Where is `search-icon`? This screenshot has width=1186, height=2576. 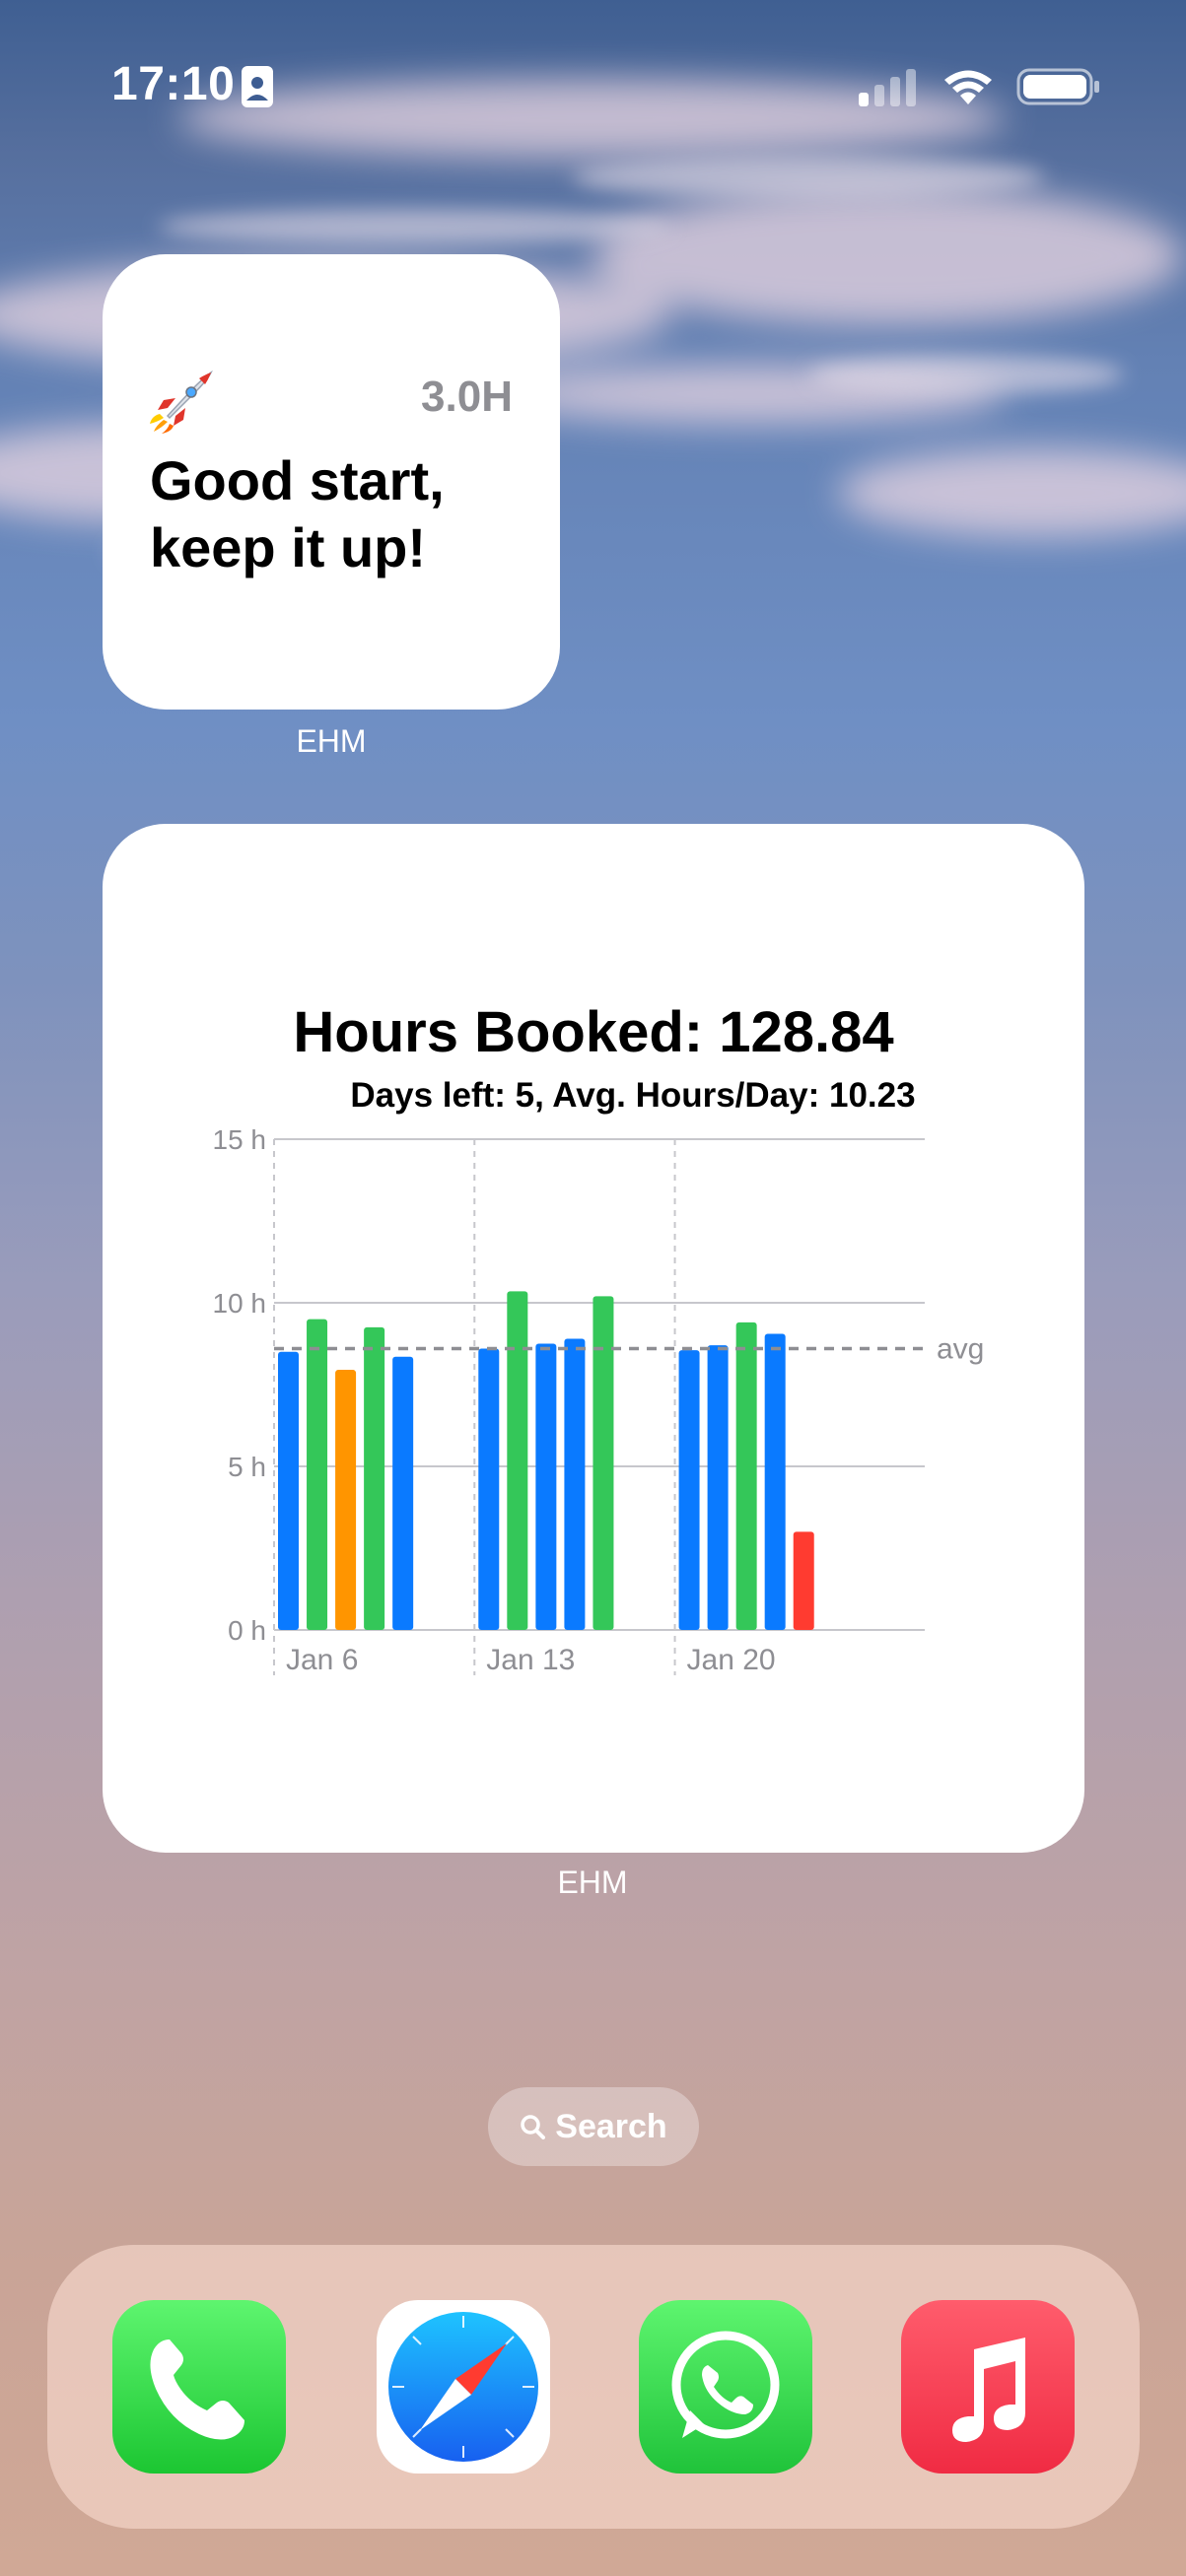 search-icon is located at coordinates (533, 2127).